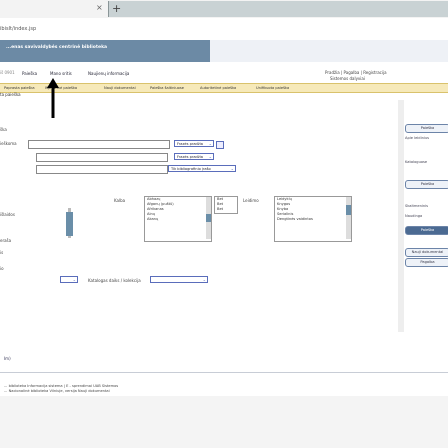  Describe the element at coordinates (226, 209) in the screenshot. I see `list-item: Bet` at that location.